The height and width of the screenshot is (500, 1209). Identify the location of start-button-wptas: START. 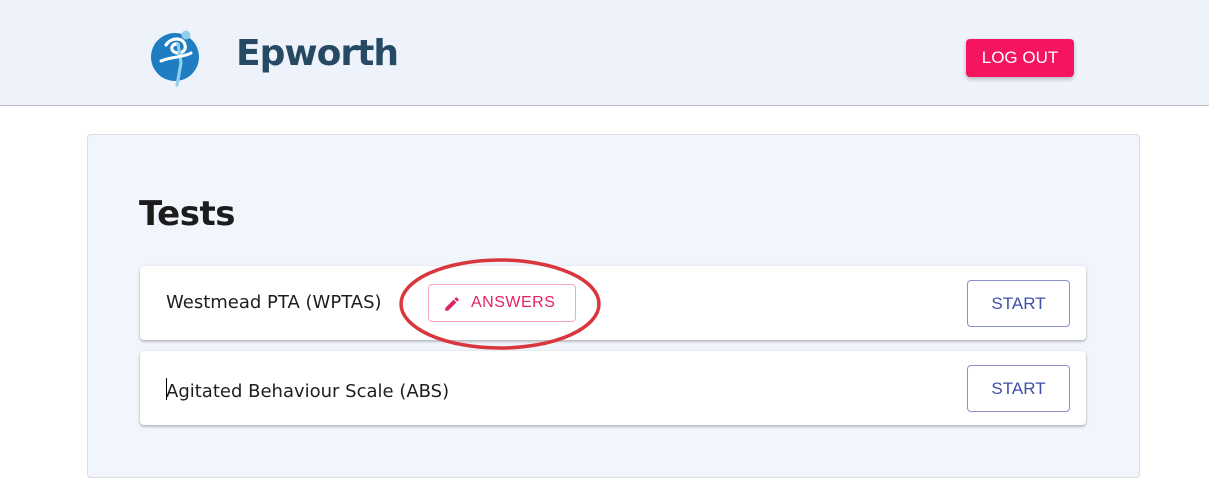
(1018, 303).